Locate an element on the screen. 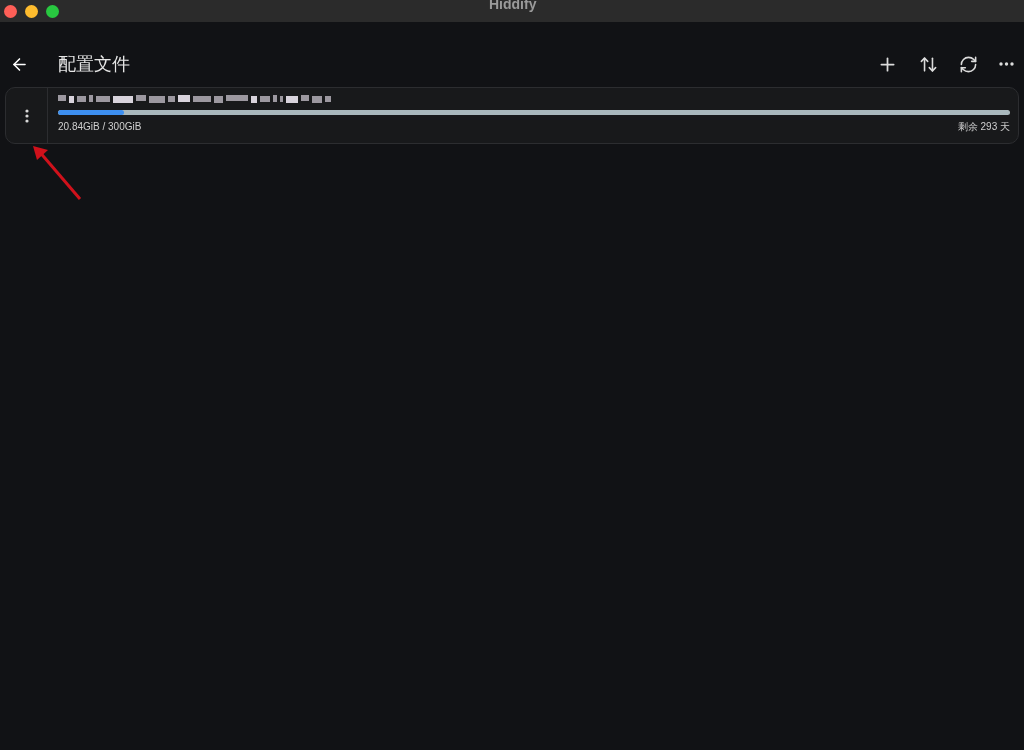  refresh-button is located at coordinates (968, 64).